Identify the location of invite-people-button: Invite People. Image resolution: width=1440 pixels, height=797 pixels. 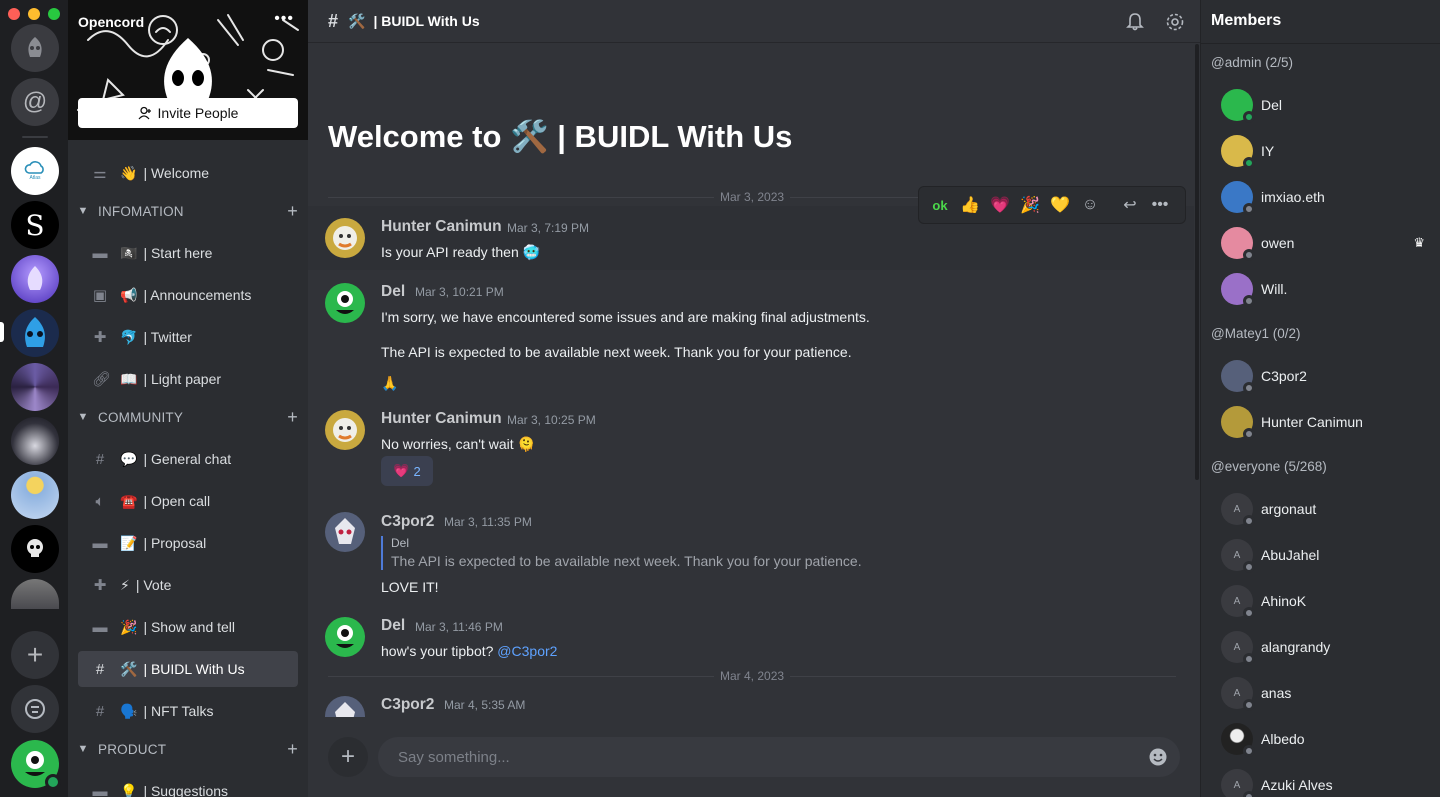
(188, 113).